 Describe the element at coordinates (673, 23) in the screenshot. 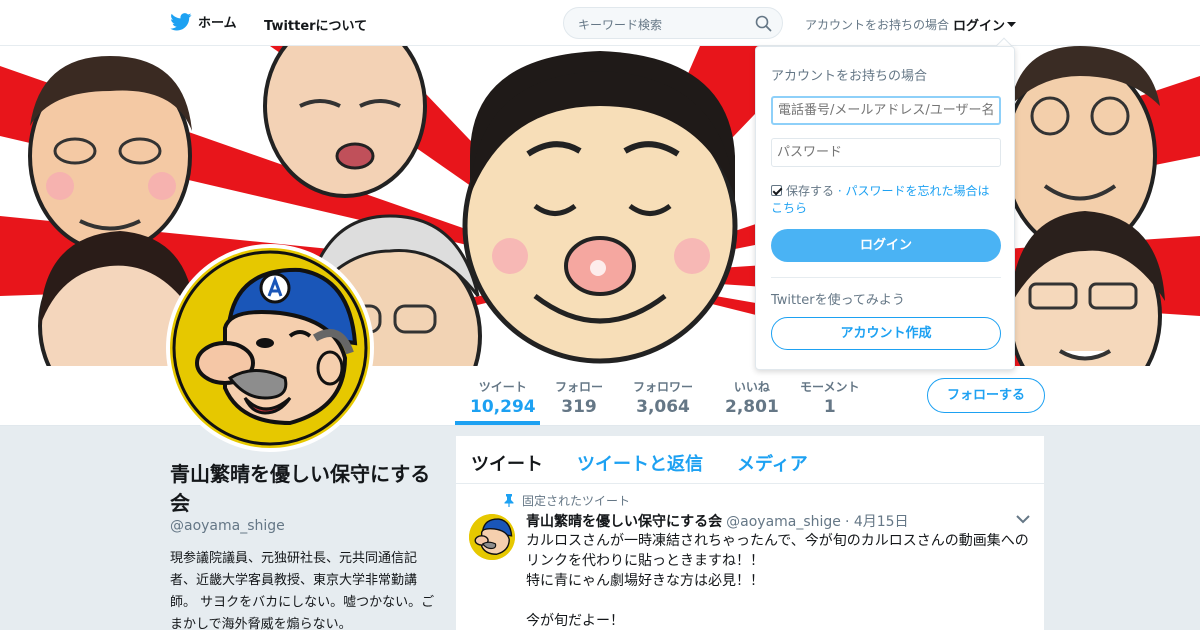

I see `search-input: キーワード検索` at that location.